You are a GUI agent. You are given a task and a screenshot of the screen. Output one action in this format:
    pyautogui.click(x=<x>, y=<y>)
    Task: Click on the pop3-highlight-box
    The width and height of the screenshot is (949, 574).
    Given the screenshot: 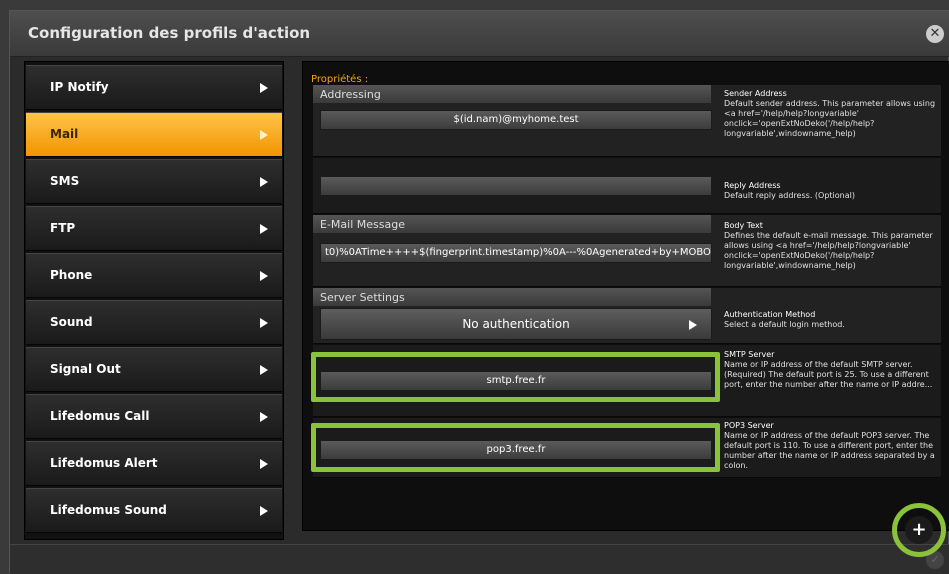 What is the action you would take?
    pyautogui.click(x=515, y=447)
    